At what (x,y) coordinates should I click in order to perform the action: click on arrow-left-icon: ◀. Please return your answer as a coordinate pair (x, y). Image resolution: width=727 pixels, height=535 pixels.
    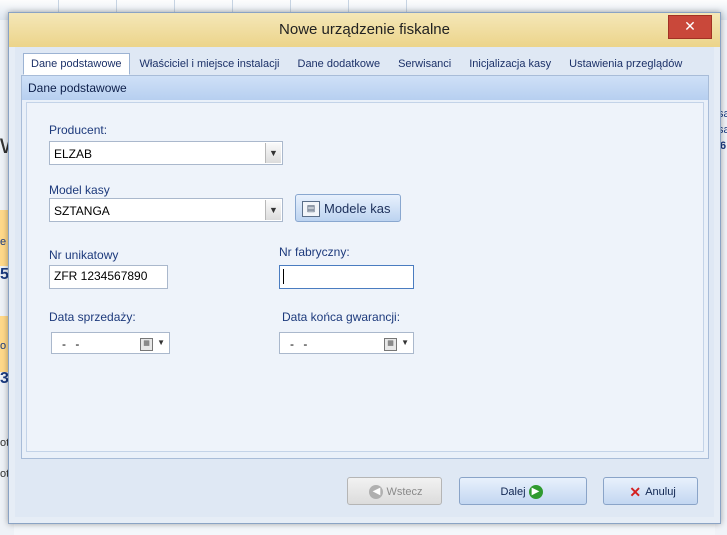
    Looking at the image, I should click on (376, 492).